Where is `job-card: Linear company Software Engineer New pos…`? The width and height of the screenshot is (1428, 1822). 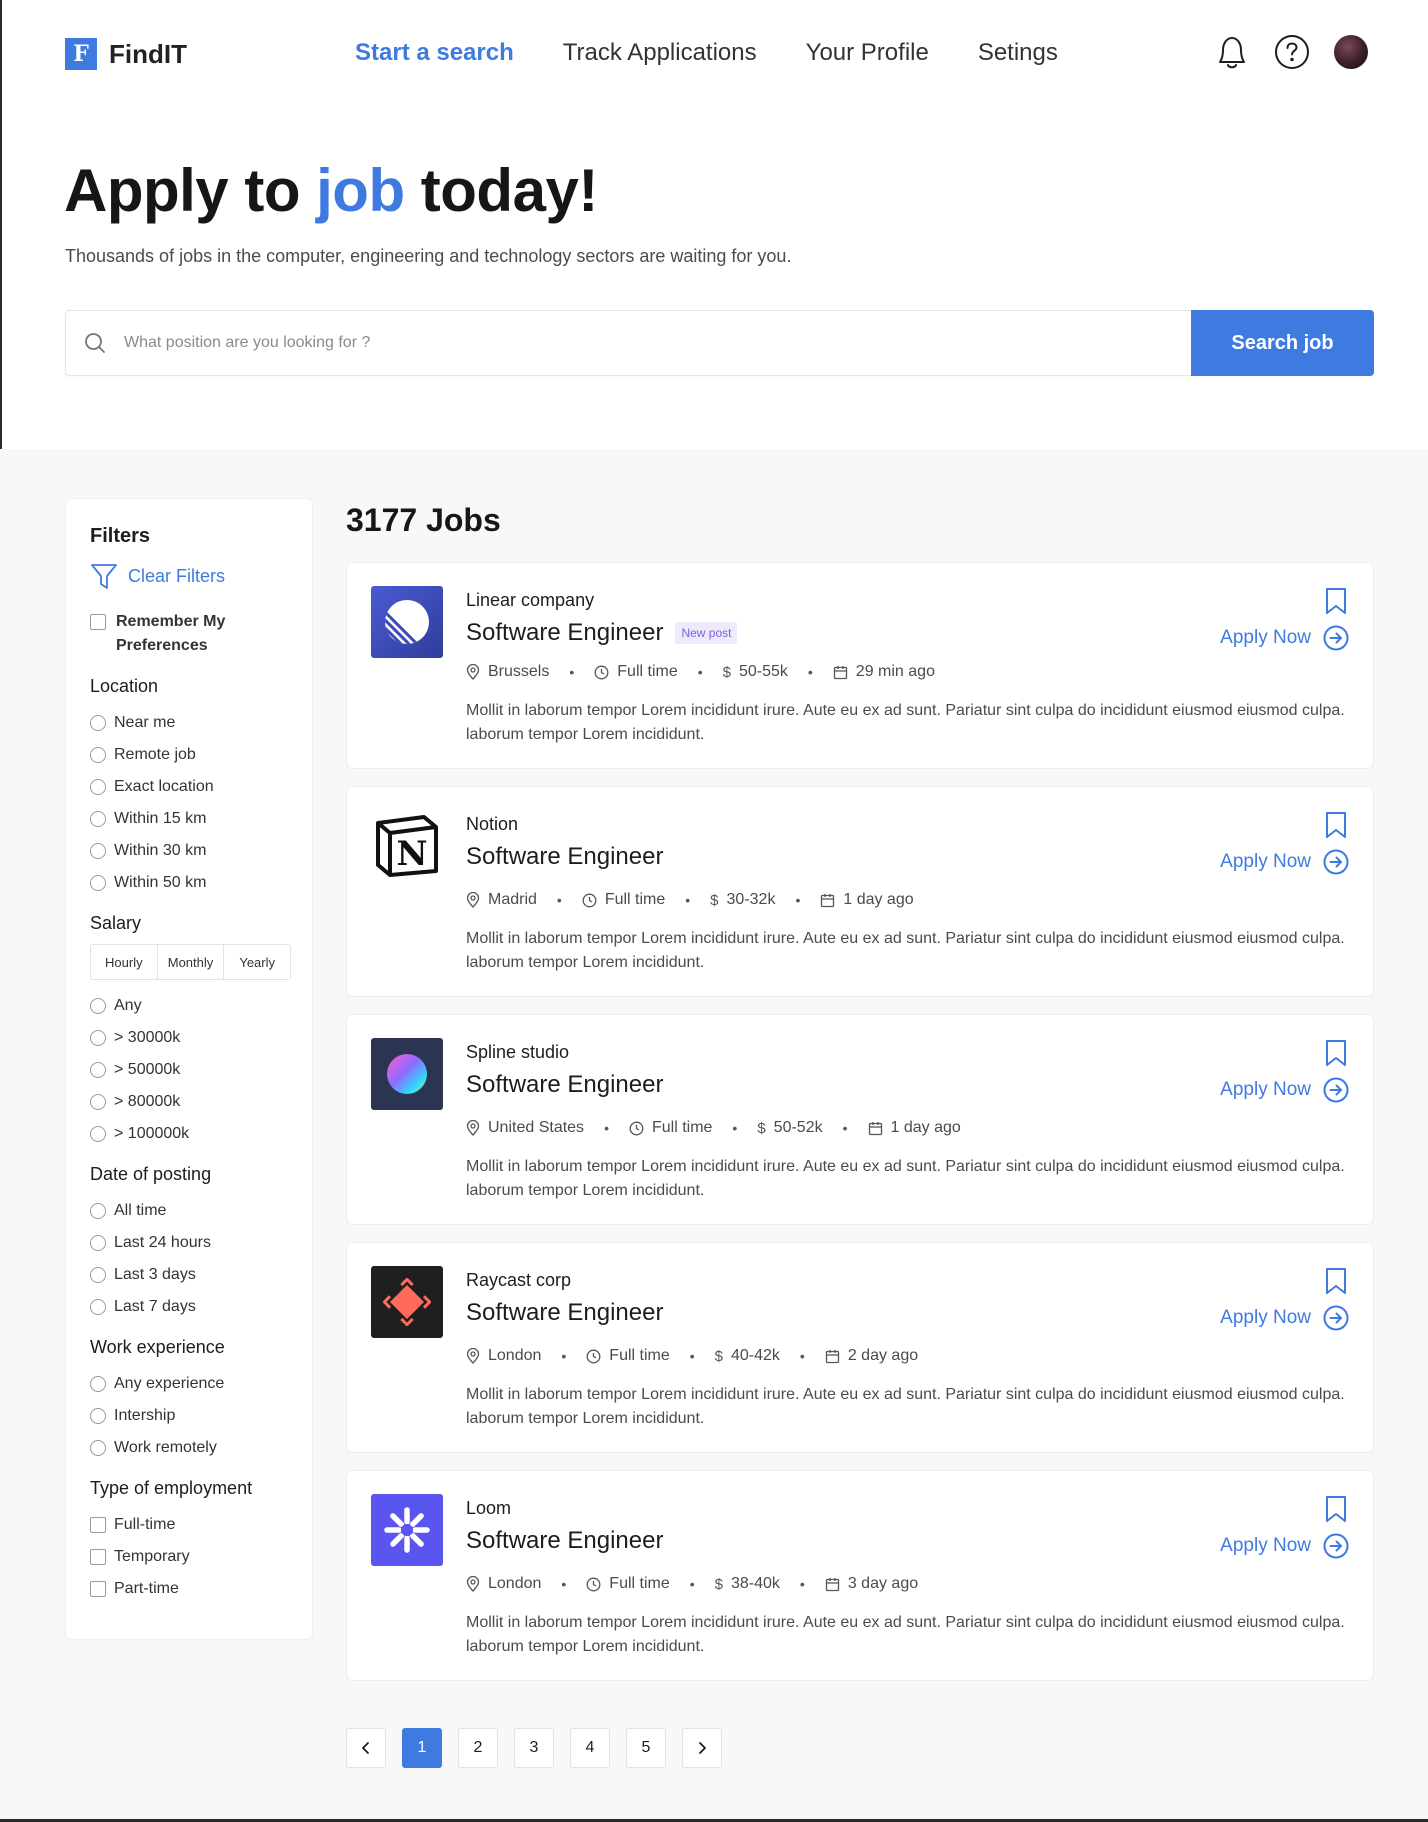
job-card: Linear company Software Engineer New pos… is located at coordinates (860, 665).